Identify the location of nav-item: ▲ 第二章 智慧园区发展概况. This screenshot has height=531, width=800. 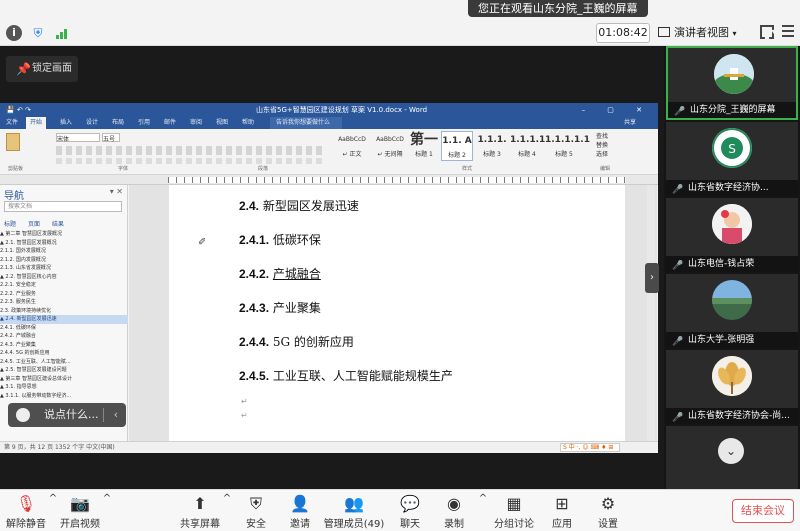
(64, 234).